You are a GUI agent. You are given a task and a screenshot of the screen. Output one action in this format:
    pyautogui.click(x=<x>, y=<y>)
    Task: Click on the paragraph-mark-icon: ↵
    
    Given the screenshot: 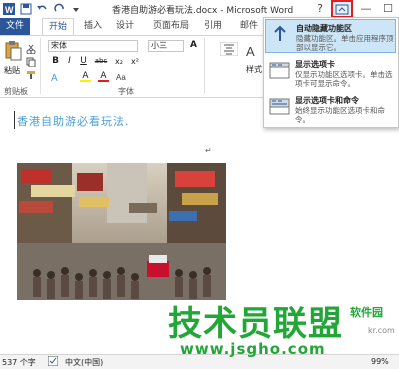 What is the action you would take?
    pyautogui.click(x=208, y=150)
    